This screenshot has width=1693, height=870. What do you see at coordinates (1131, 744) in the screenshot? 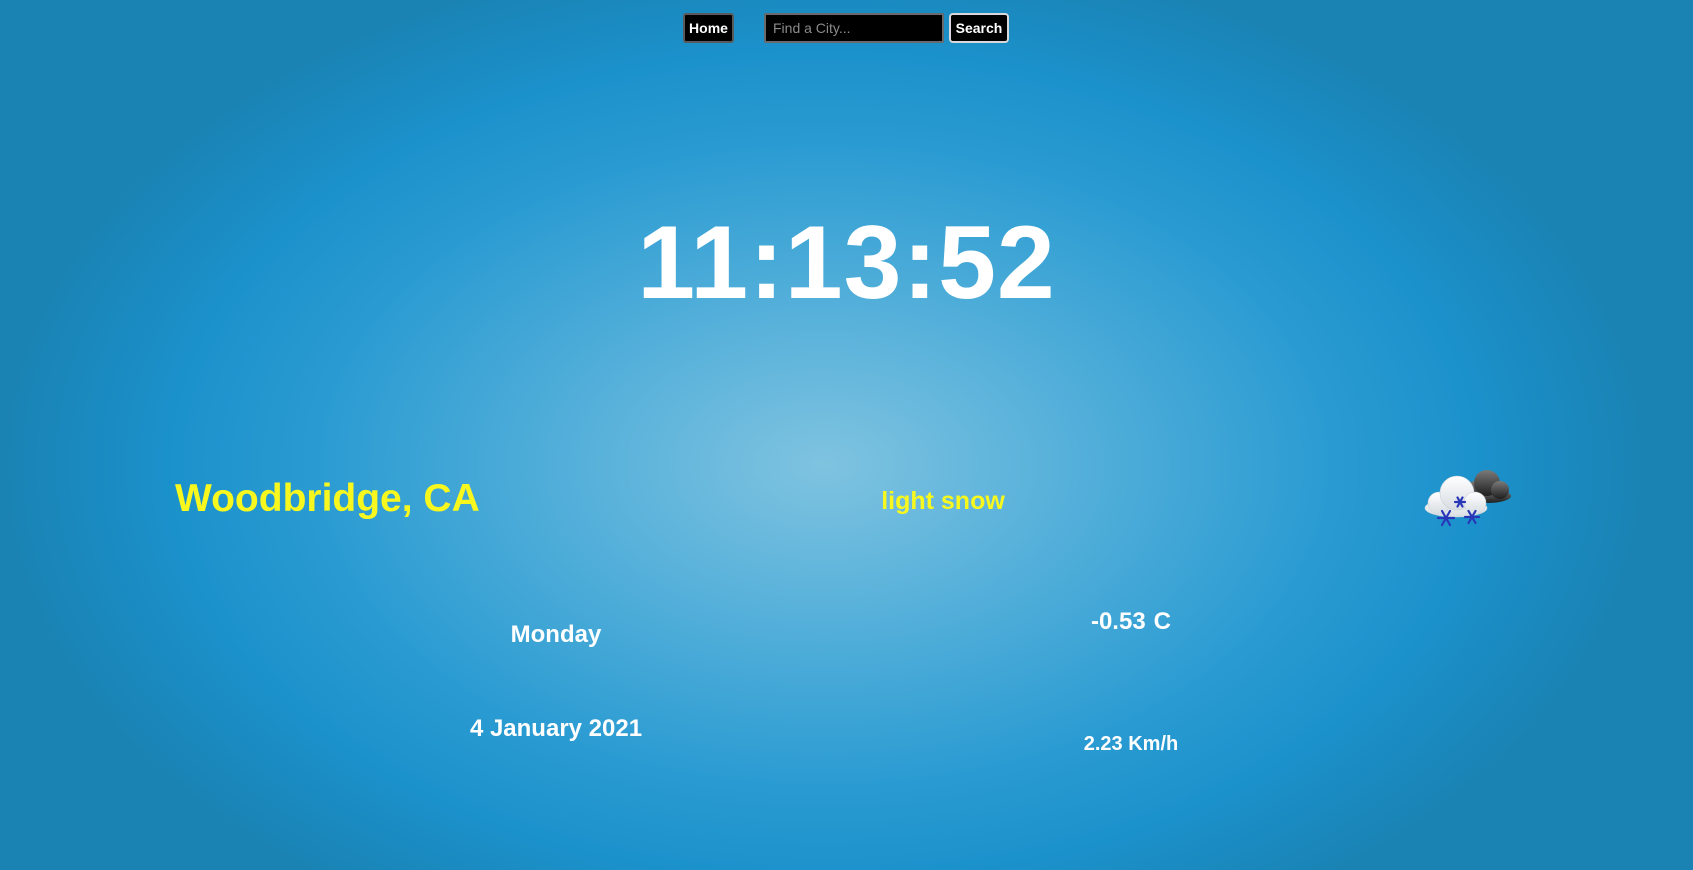
I see `wind-speed: 2.23 Km/h` at bounding box center [1131, 744].